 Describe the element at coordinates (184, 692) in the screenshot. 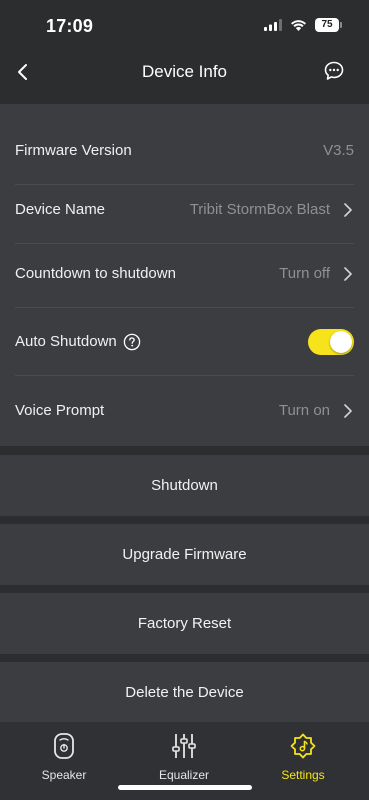

I see `delete-device-button: Delete the Device` at that location.